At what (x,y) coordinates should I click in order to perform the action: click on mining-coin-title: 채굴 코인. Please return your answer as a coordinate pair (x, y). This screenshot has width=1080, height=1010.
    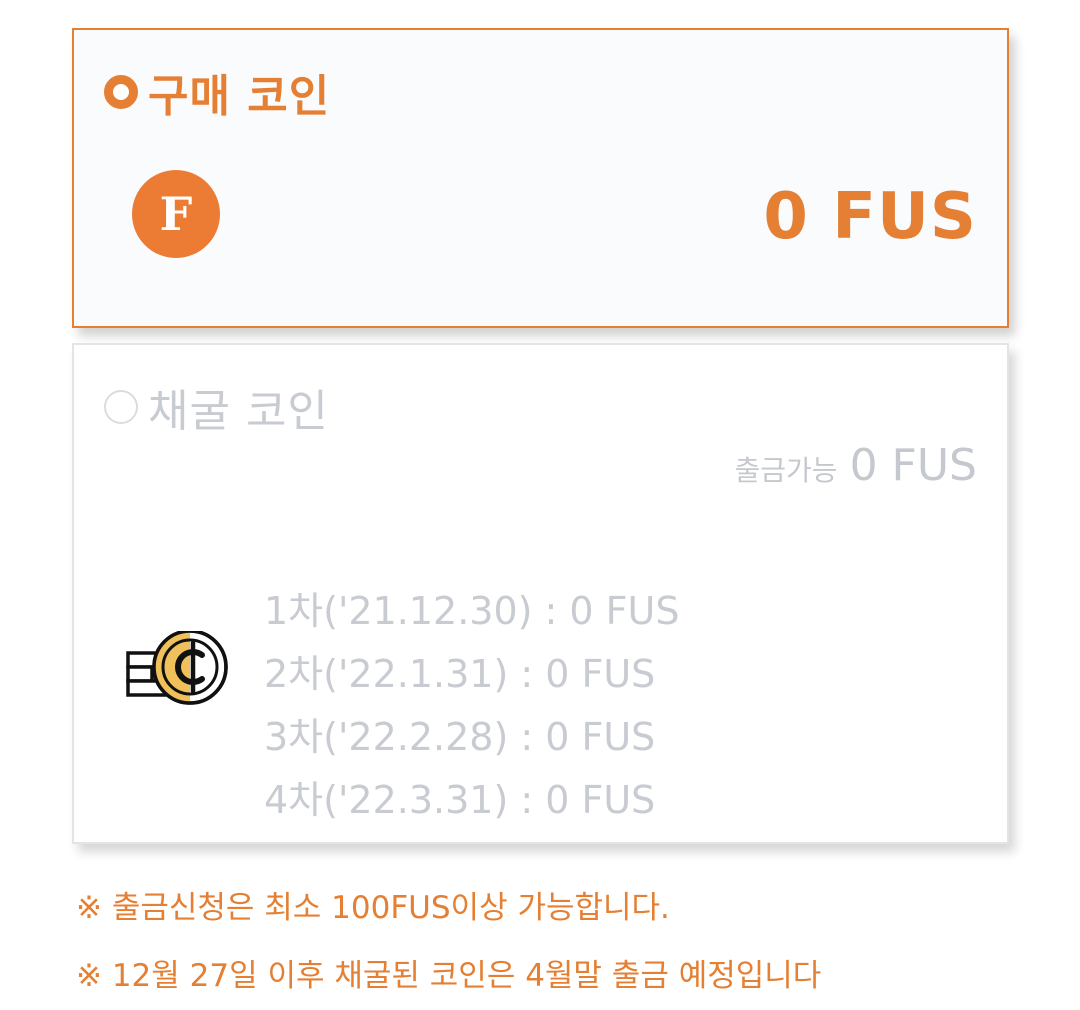
    Looking at the image, I should click on (216, 407).